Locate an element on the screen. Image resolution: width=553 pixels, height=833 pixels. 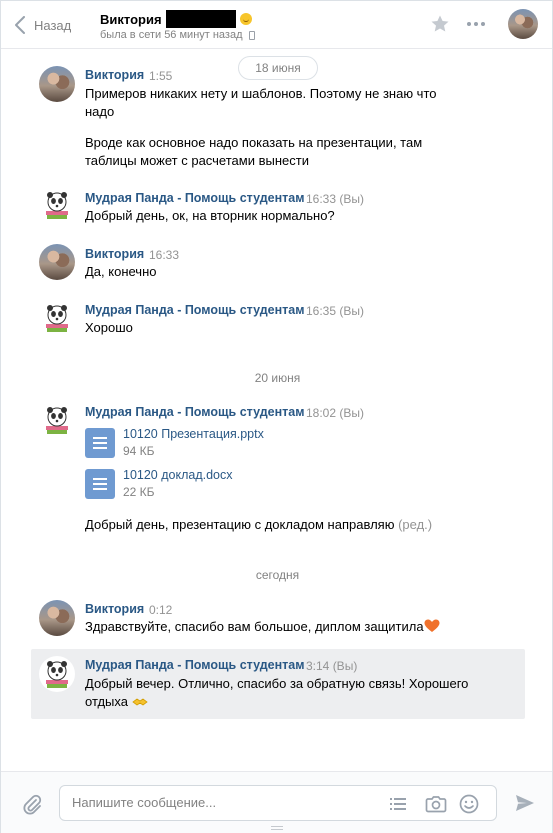
message-time: 16:33 is located at coordinates (164, 255).